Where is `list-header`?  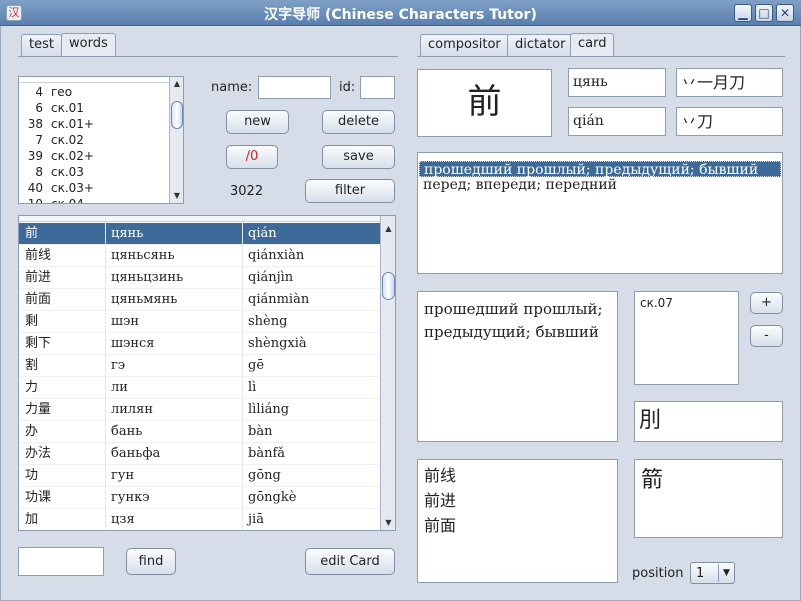 list-header is located at coordinates (94, 80).